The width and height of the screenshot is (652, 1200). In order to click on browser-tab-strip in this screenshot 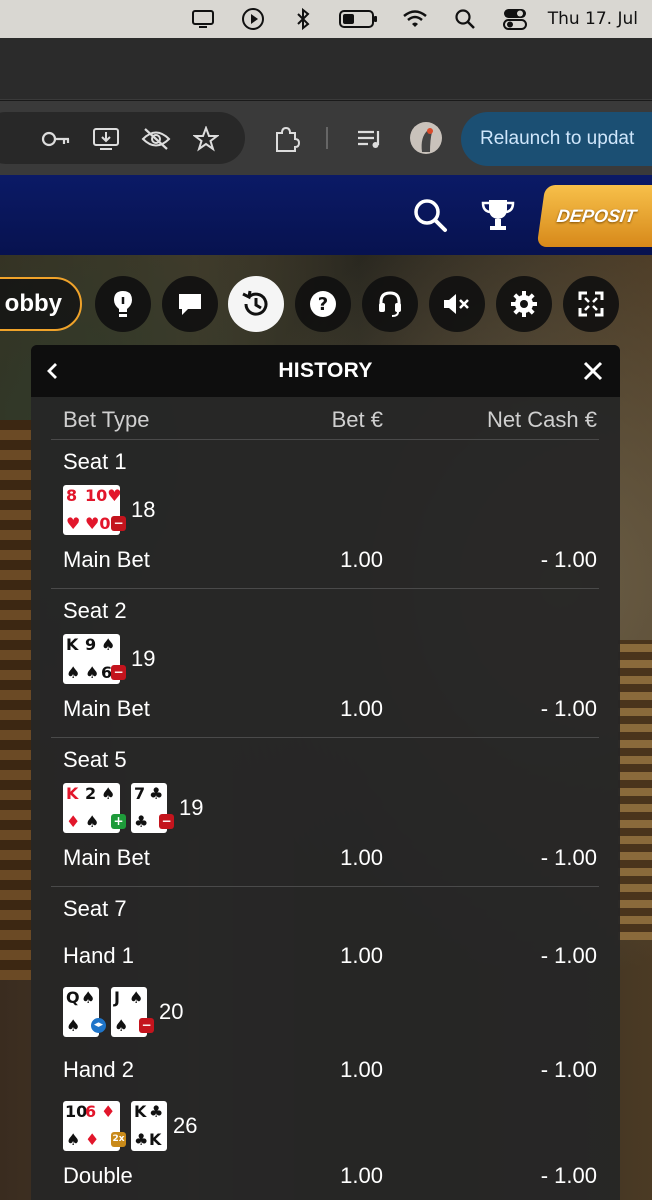, I will do `click(326, 69)`.